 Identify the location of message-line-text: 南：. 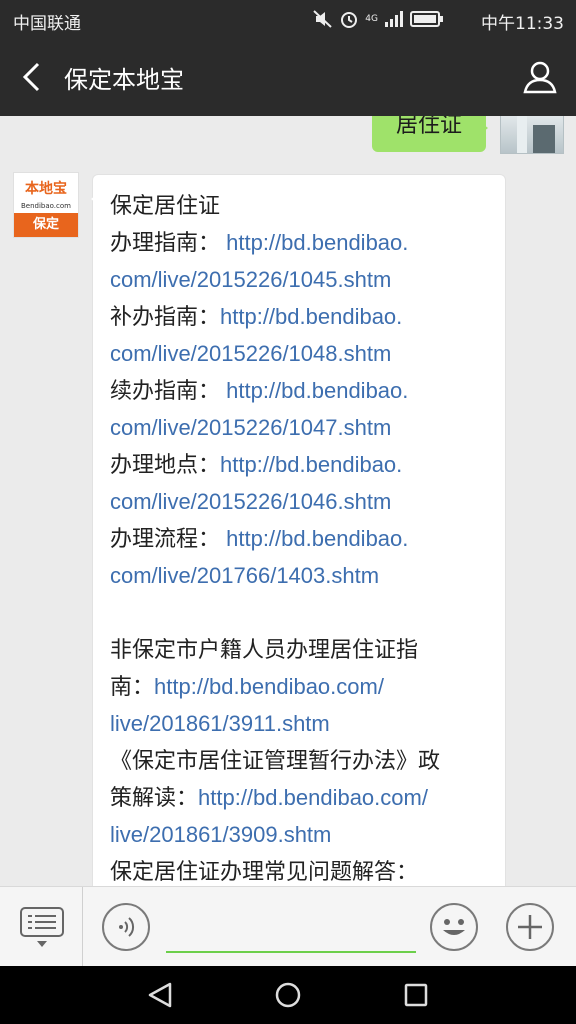
(132, 686).